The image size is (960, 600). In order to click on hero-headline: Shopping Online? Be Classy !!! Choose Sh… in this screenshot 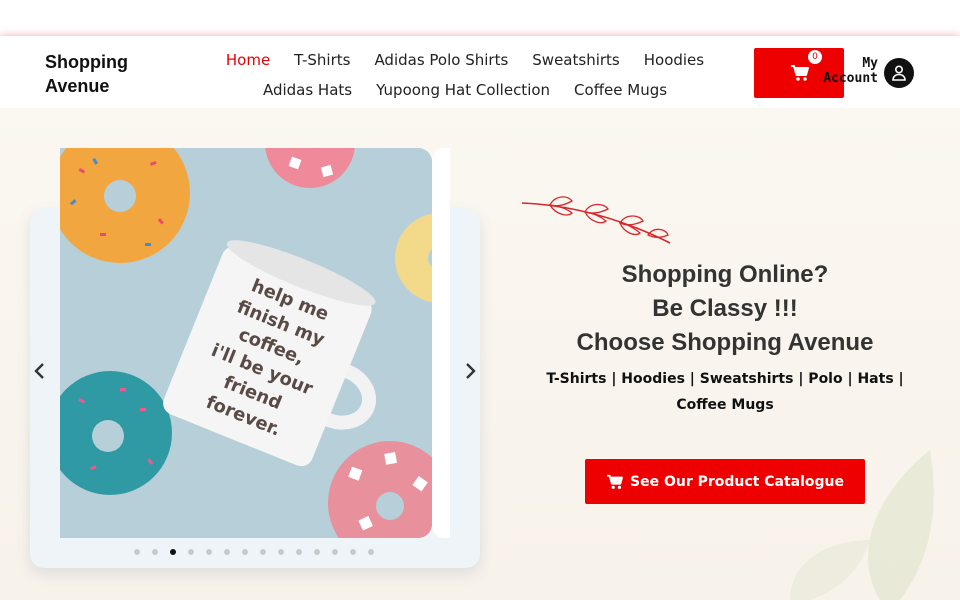, I will do `click(725, 309)`.